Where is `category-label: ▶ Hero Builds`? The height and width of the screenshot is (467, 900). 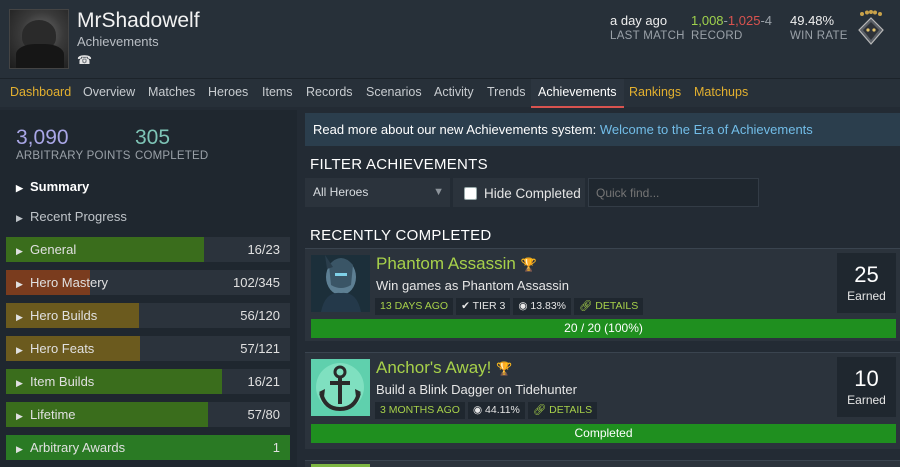
category-label: ▶ Hero Builds is located at coordinates (56, 316).